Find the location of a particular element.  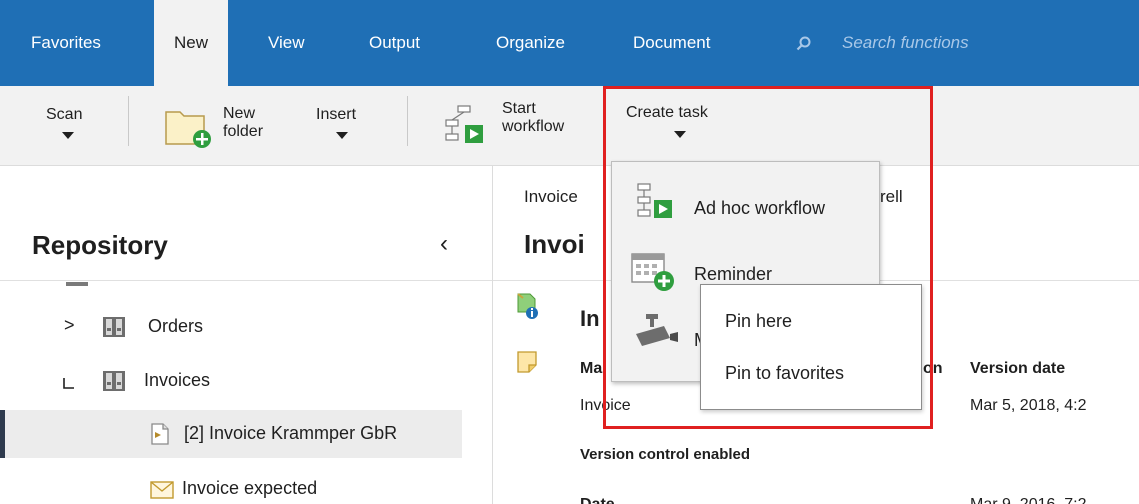

section-title: In is located at coordinates (590, 318).